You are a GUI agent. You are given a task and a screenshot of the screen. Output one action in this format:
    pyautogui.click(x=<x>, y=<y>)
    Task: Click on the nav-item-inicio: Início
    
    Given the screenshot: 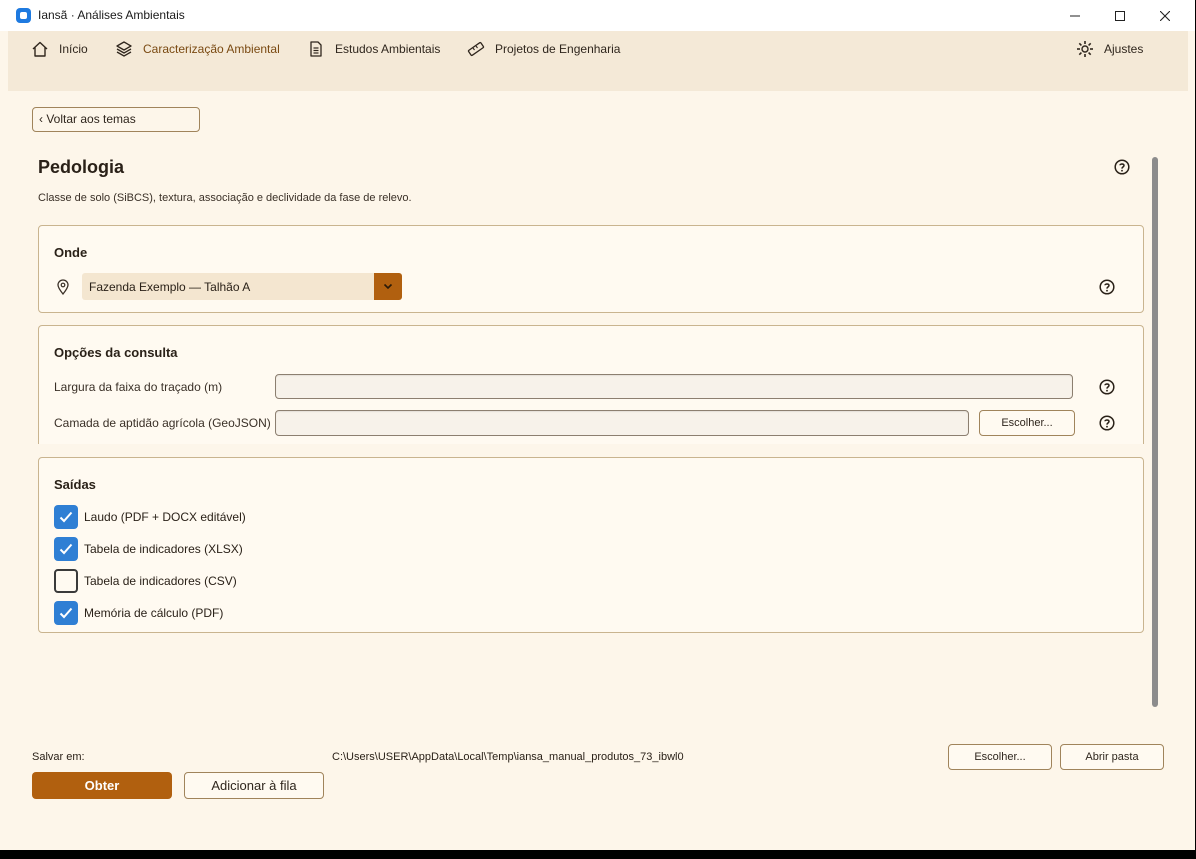 What is the action you would take?
    pyautogui.click(x=59, y=49)
    